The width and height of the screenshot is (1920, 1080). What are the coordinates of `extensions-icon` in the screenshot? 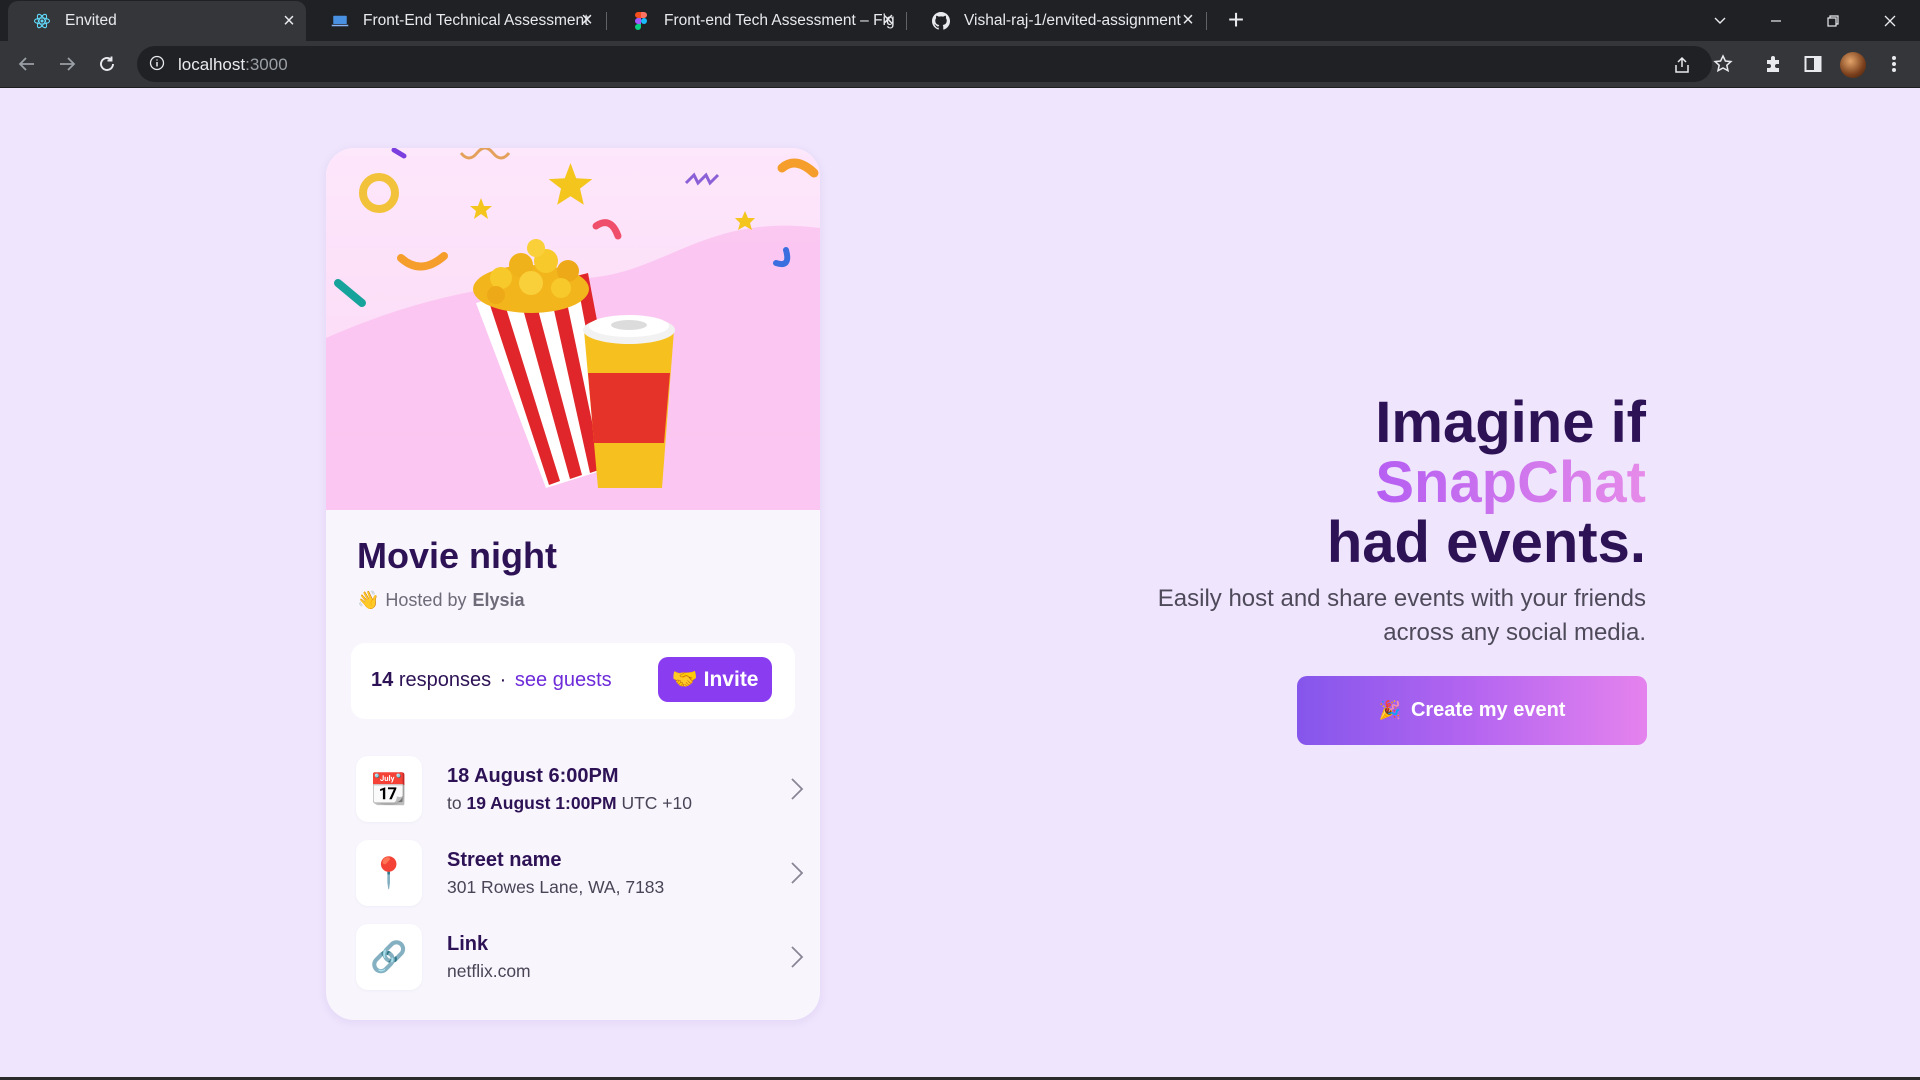 It's located at (1773, 64).